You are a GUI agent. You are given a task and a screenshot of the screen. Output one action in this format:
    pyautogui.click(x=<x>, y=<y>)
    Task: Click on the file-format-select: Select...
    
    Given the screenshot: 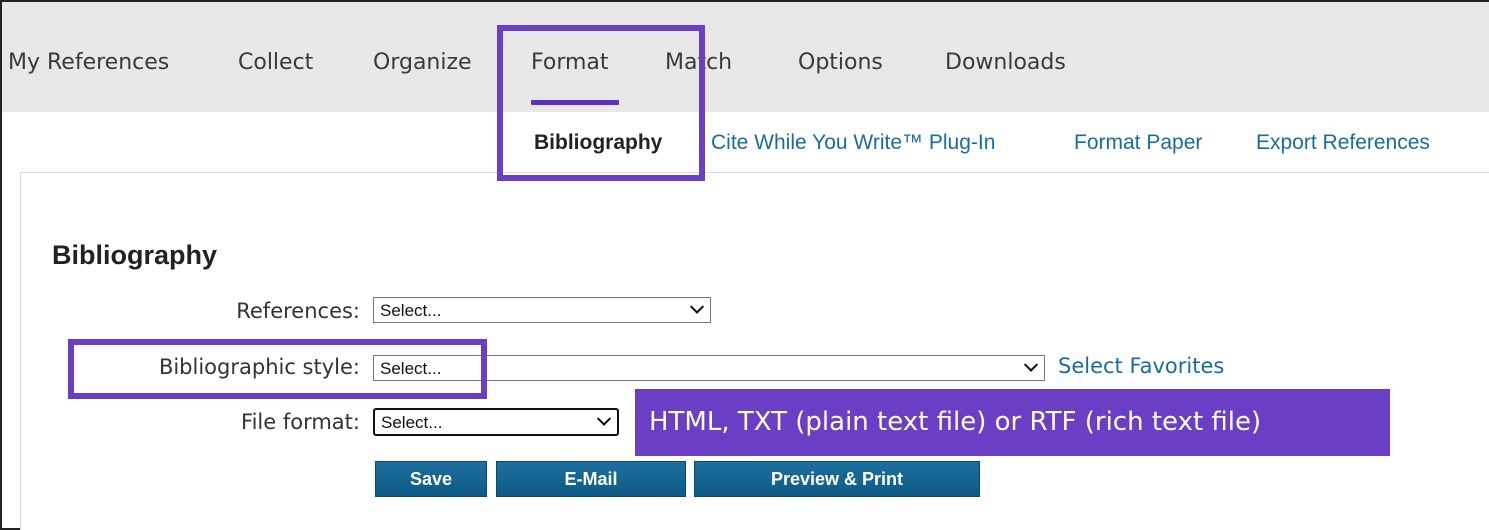 What is the action you would take?
    pyautogui.click(x=496, y=422)
    